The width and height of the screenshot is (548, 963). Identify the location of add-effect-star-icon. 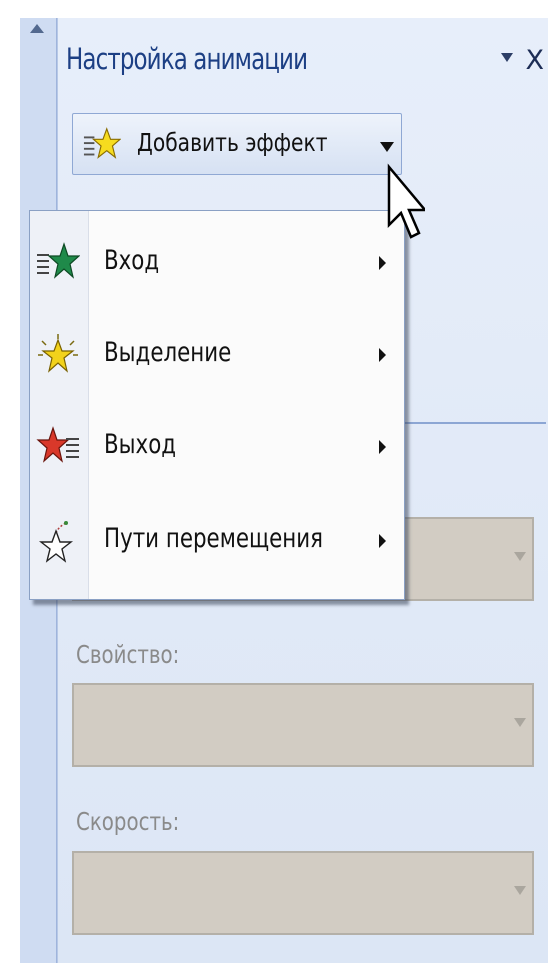
(102, 143).